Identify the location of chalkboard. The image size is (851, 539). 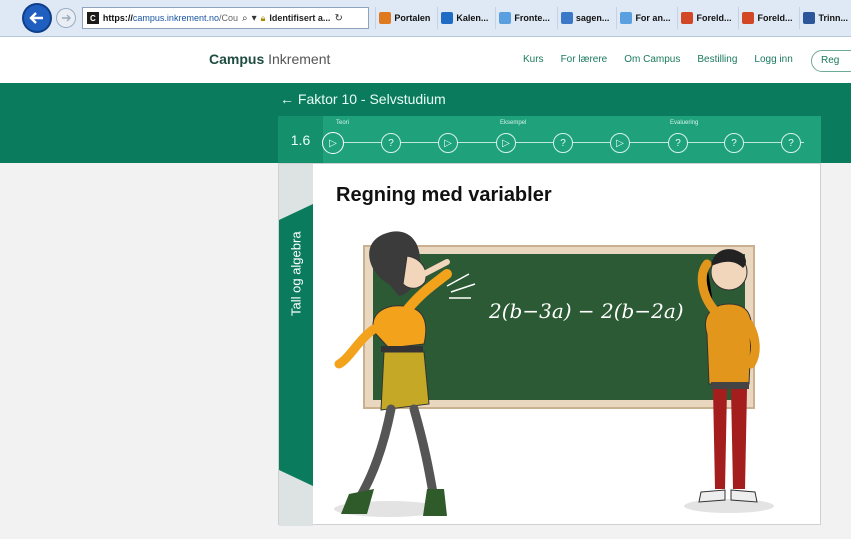
(559, 327).